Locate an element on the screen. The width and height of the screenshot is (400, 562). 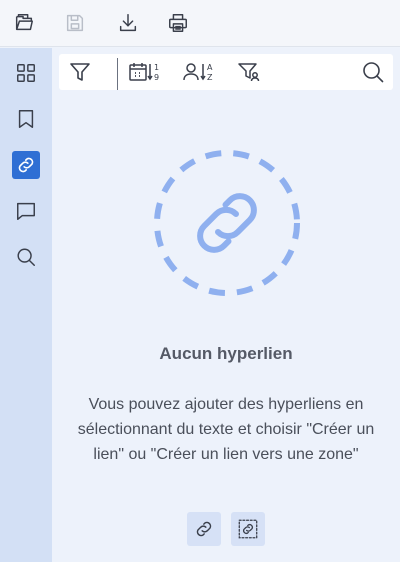
sidebar-item-search is located at coordinates (26, 257).